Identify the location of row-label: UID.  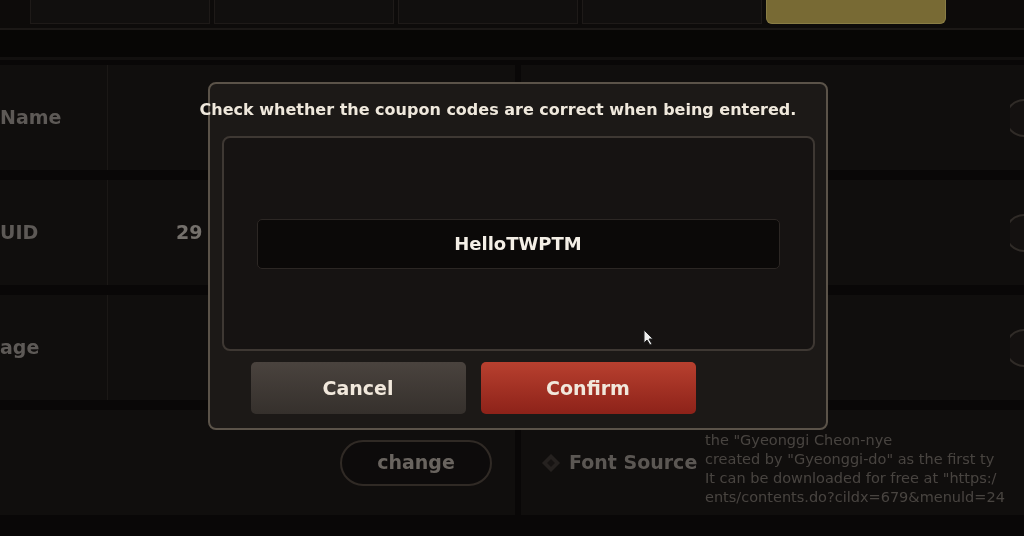
(19, 233).